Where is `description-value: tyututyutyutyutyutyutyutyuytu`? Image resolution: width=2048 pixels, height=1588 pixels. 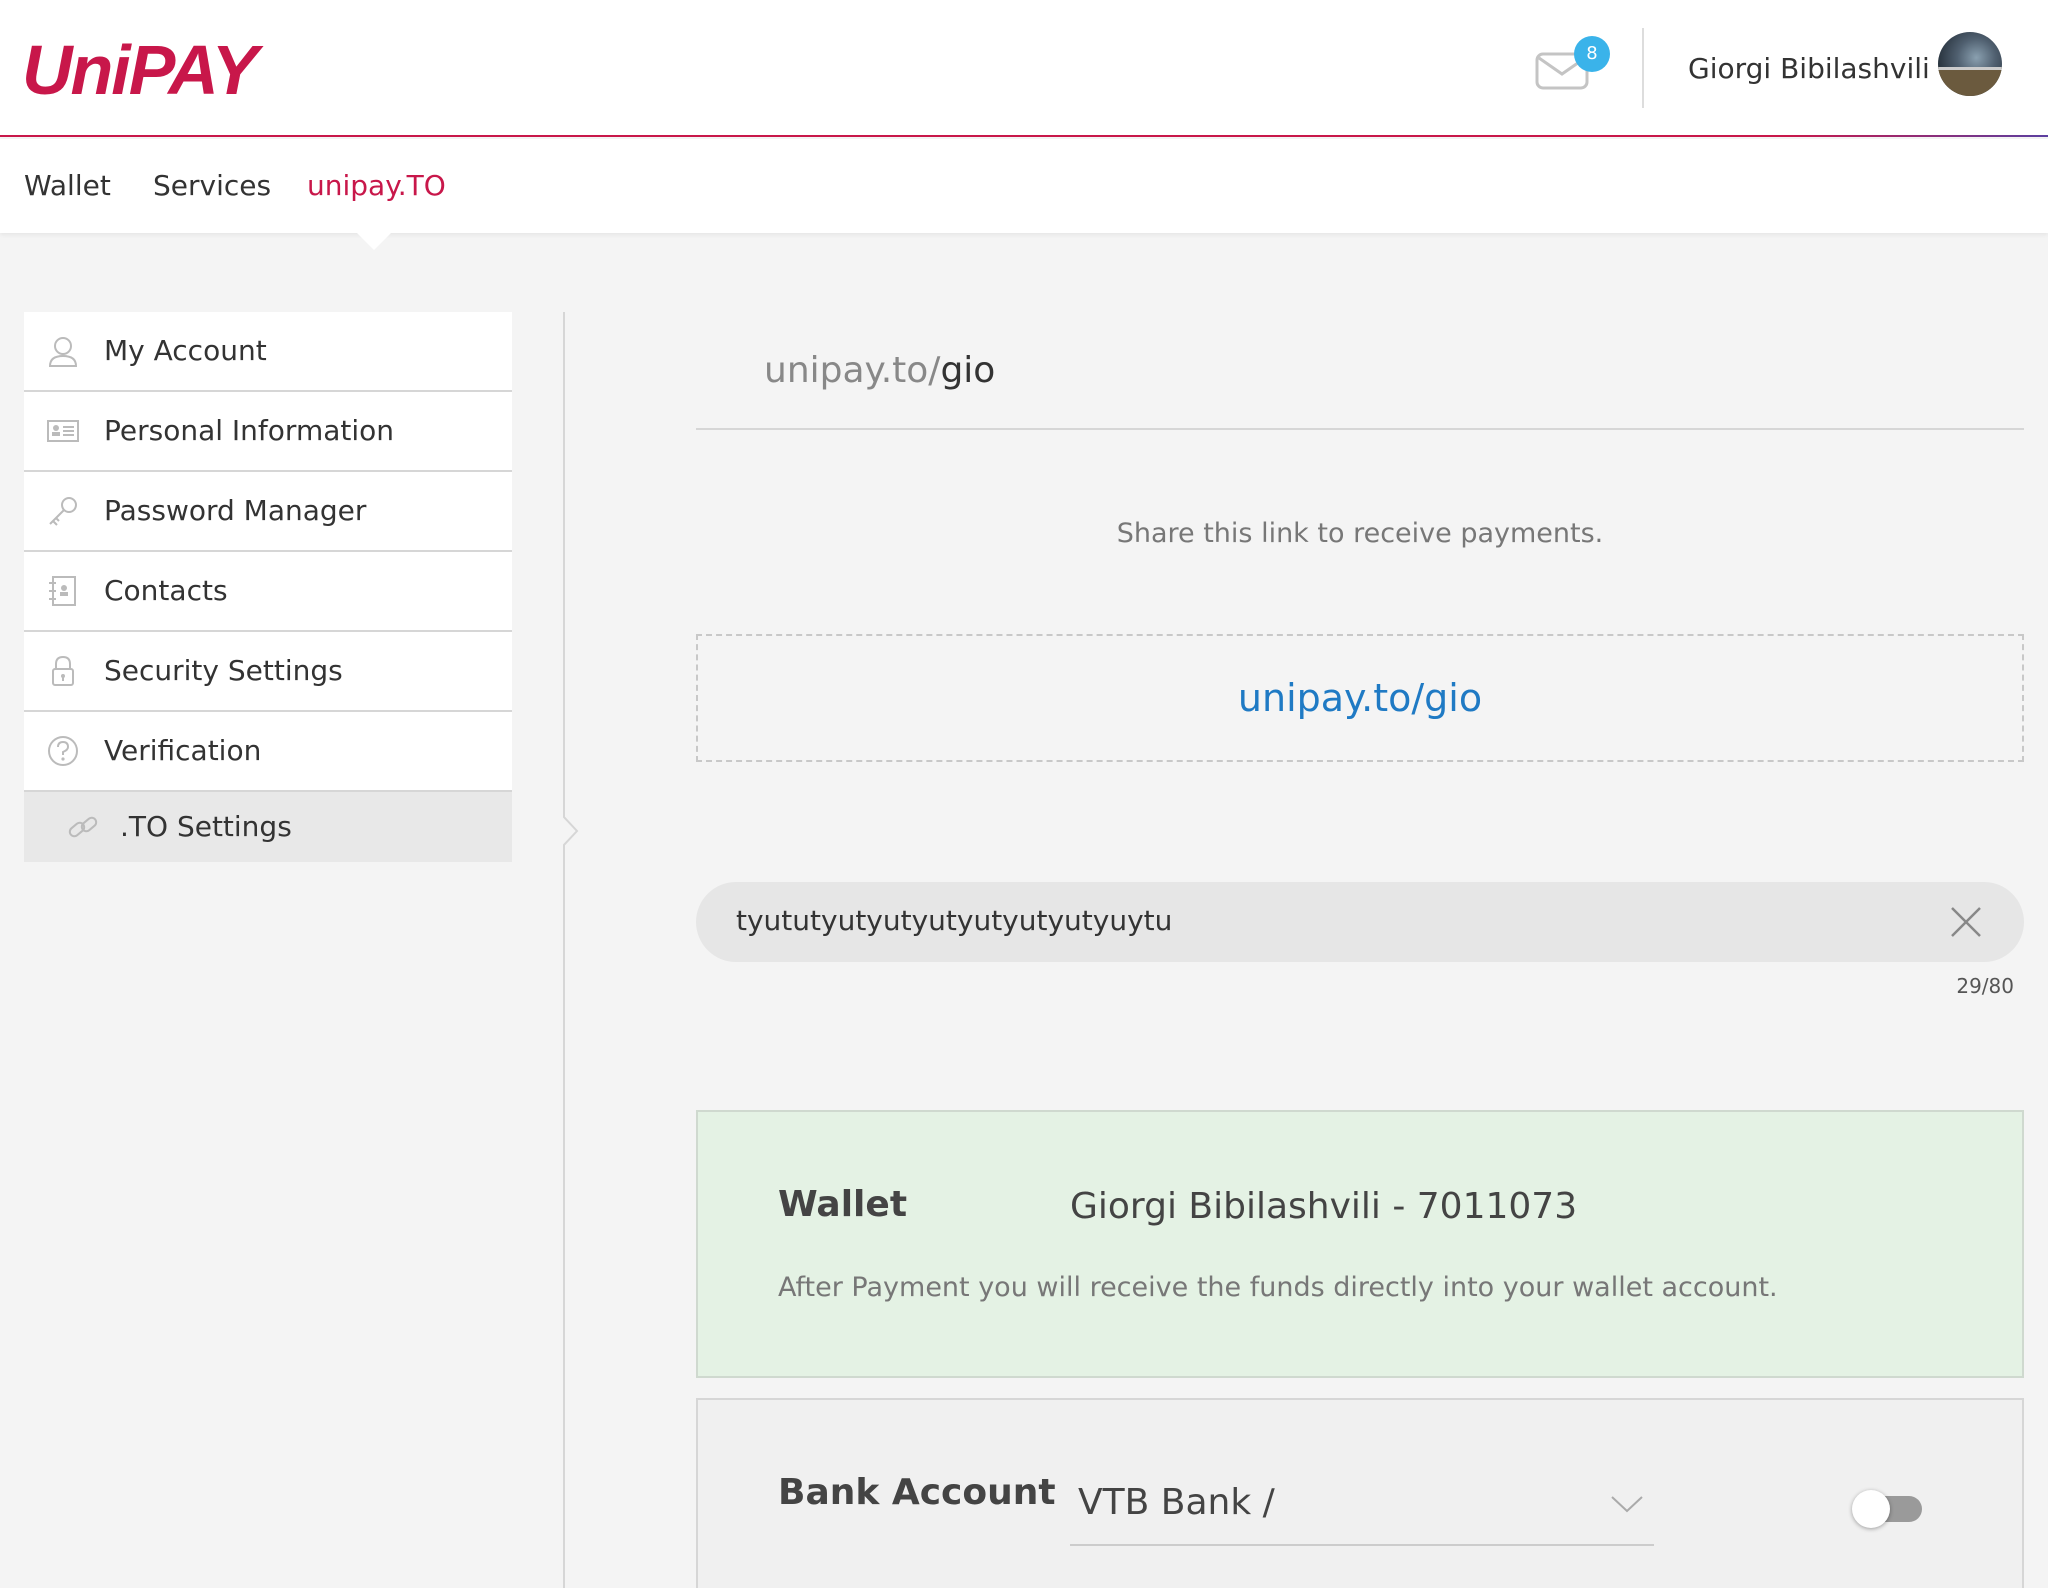 description-value: tyututyutyutyutyutyutyutyuytu is located at coordinates (954, 920).